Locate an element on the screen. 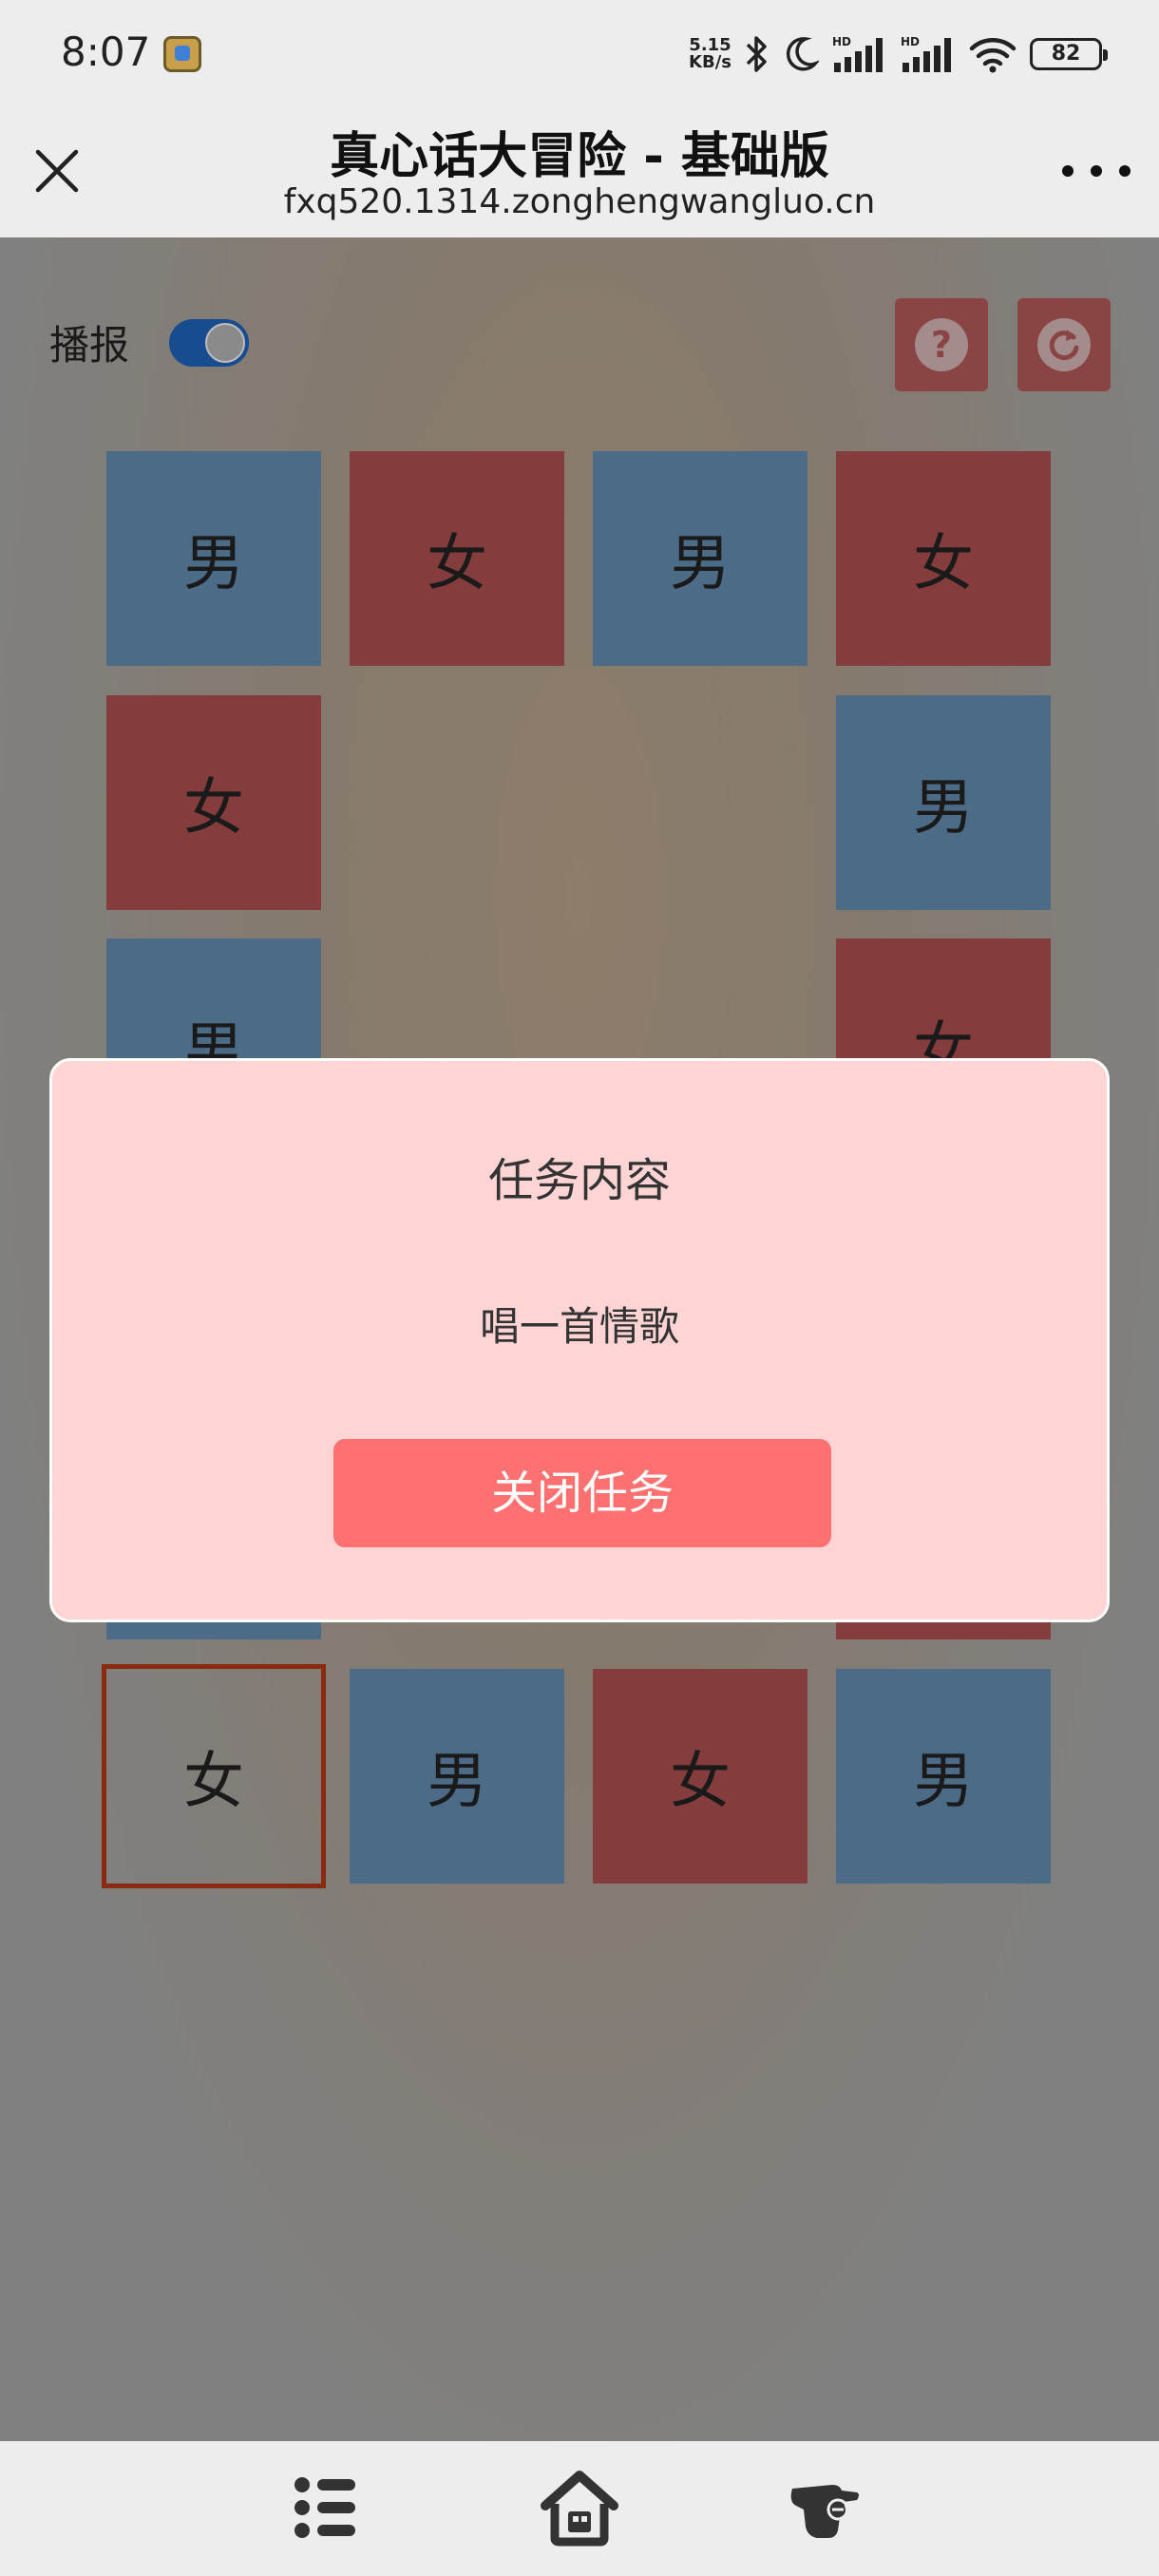 The height and width of the screenshot is (2576, 1159). home-icon is located at coordinates (579, 2508).